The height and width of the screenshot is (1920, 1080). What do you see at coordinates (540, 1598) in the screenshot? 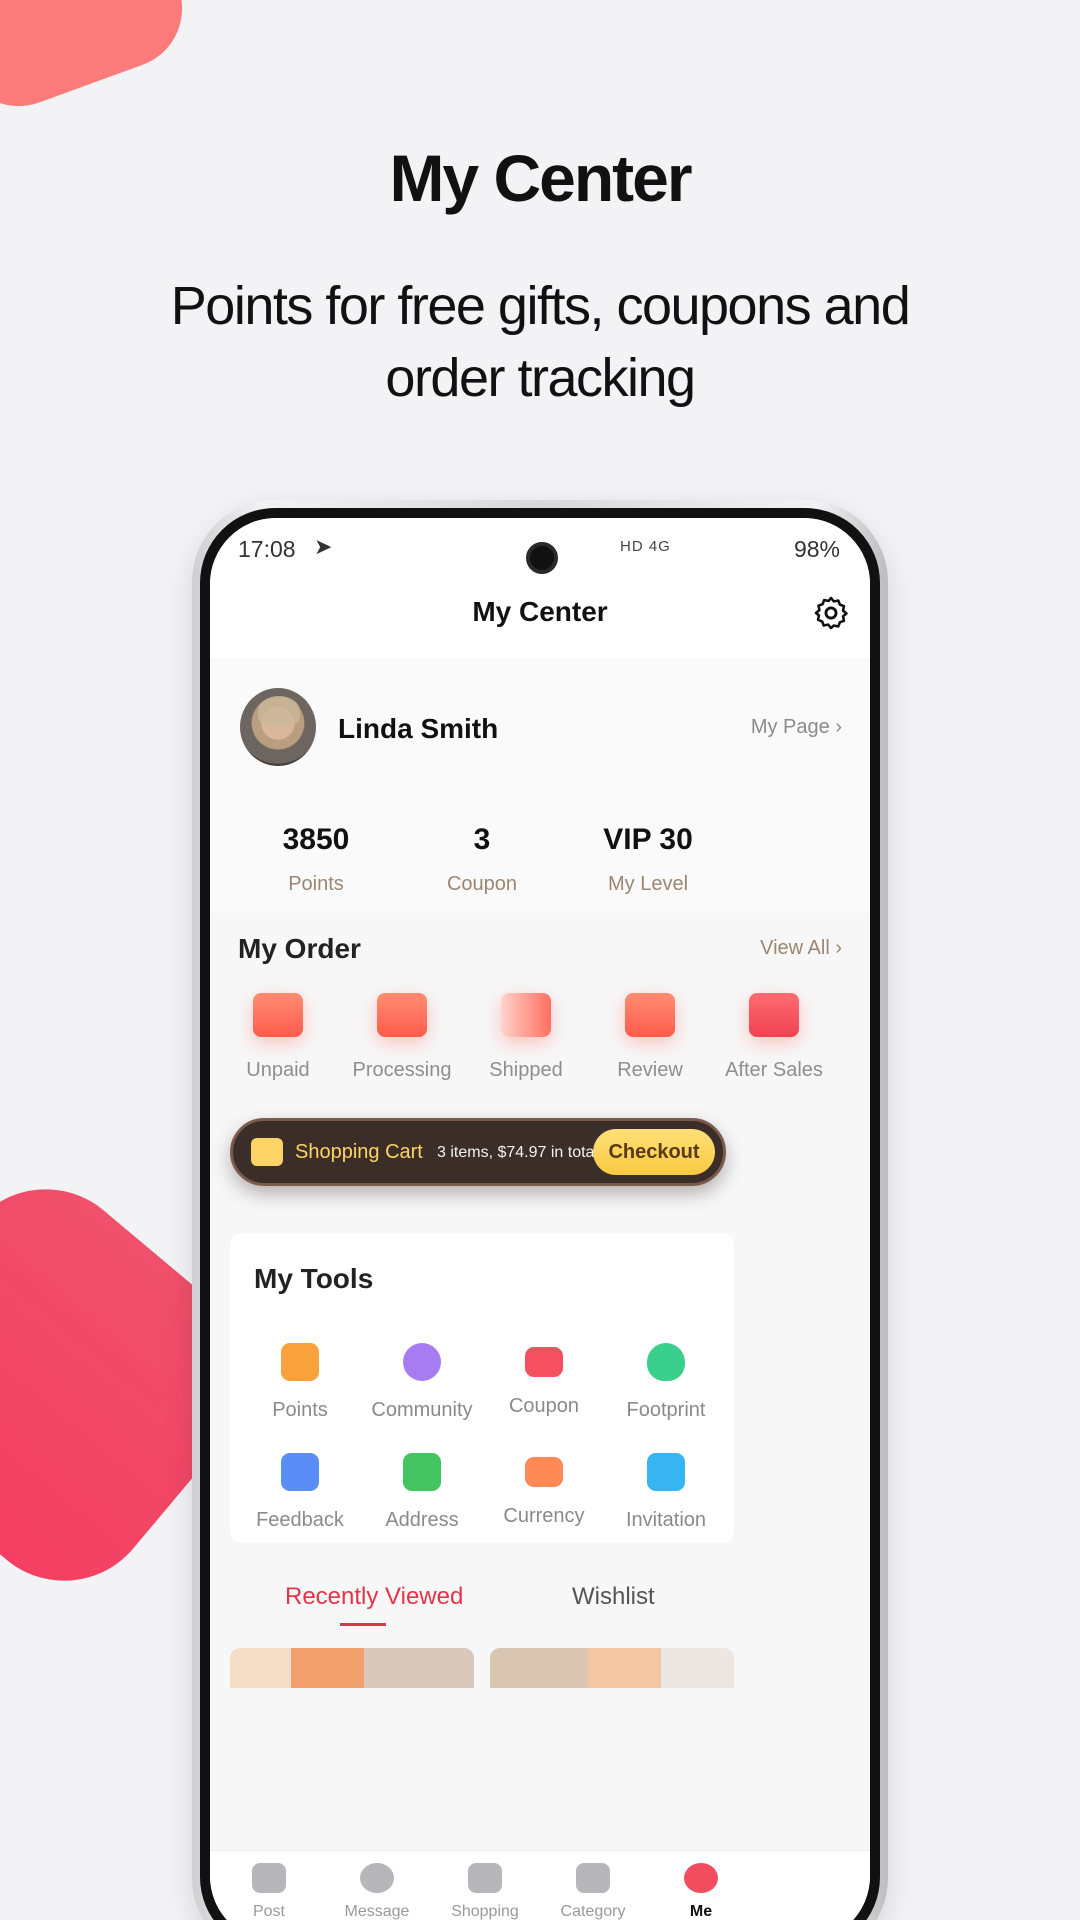
I see `content-tabs: Recently Viewed Wishlist` at bounding box center [540, 1598].